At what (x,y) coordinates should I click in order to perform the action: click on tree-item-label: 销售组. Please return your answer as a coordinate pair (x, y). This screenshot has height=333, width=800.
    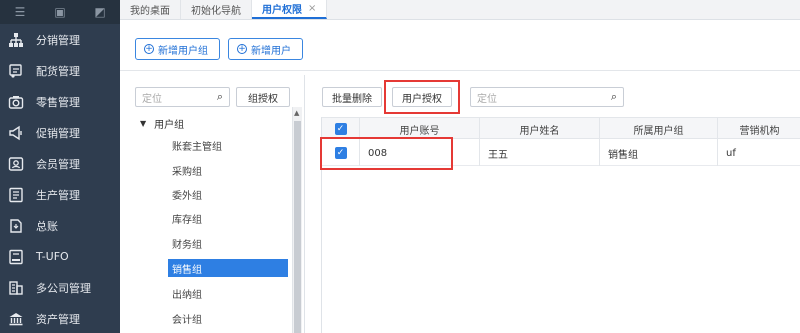
    Looking at the image, I should click on (187, 270).